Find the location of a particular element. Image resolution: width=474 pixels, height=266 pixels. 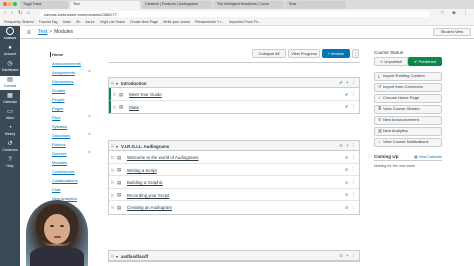

module-item-title: Meet Your Guide is located at coordinates (145, 94).